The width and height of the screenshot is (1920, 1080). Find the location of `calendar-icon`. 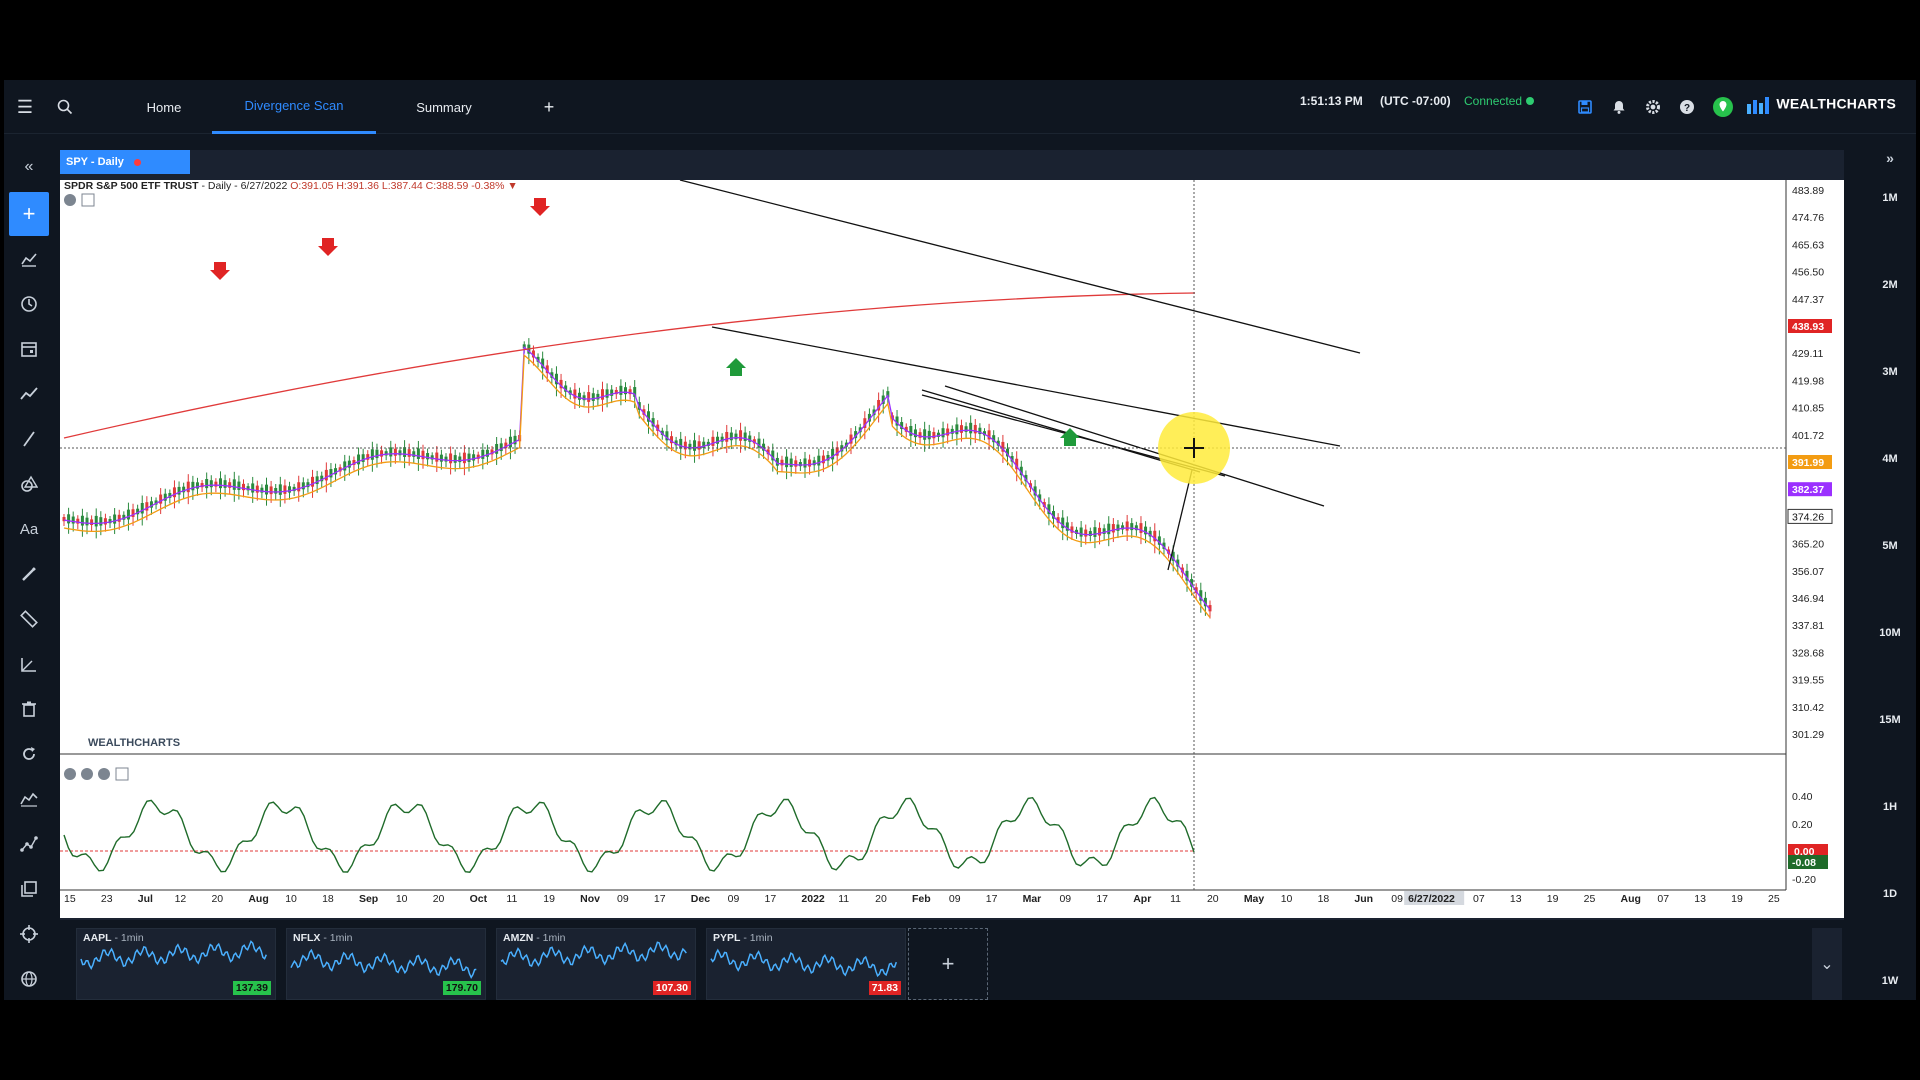

calendar-icon is located at coordinates (29, 349).